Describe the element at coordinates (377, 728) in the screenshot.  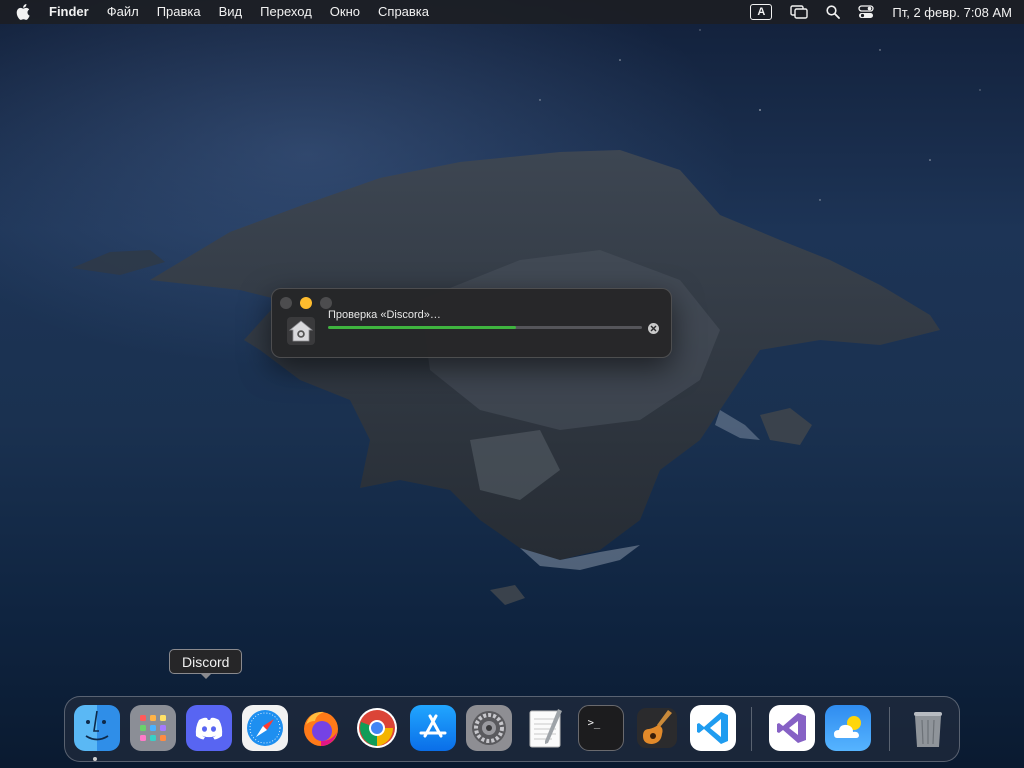
I see `chrome-icon` at that location.